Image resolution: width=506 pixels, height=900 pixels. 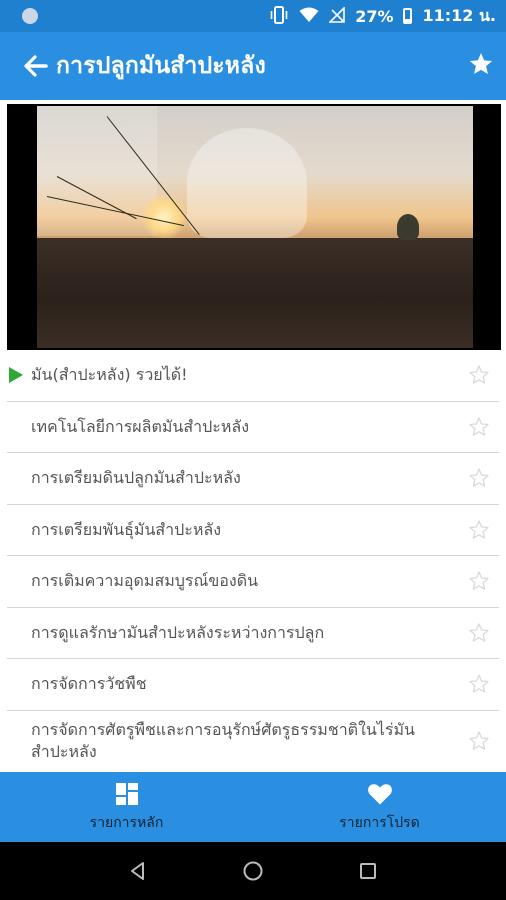 I want to click on list-item-label: เทคโนโลยีการผลิตมันสำปะหลัง, so click(x=140, y=426).